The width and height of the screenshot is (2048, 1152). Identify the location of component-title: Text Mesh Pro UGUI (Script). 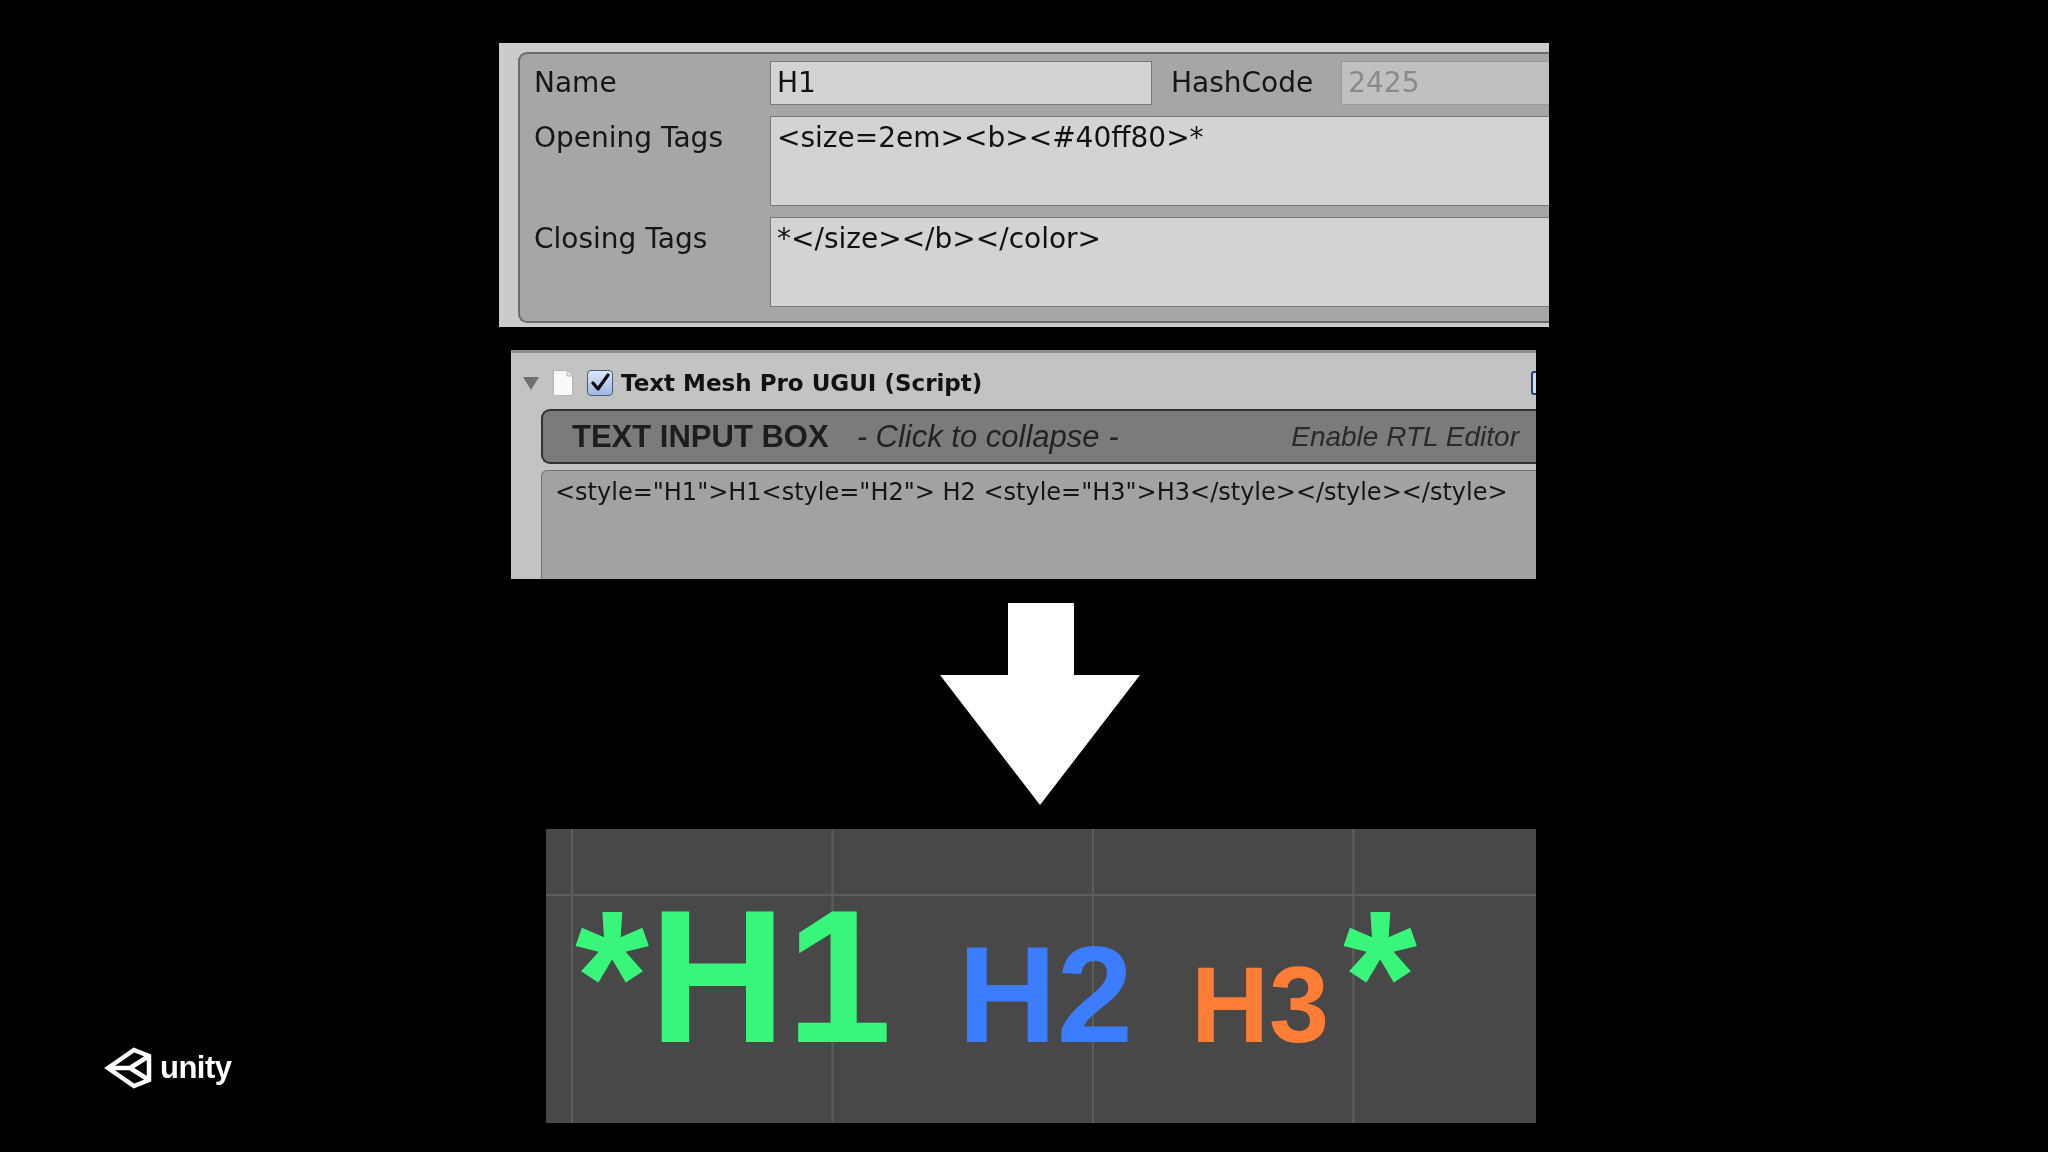
(802, 383).